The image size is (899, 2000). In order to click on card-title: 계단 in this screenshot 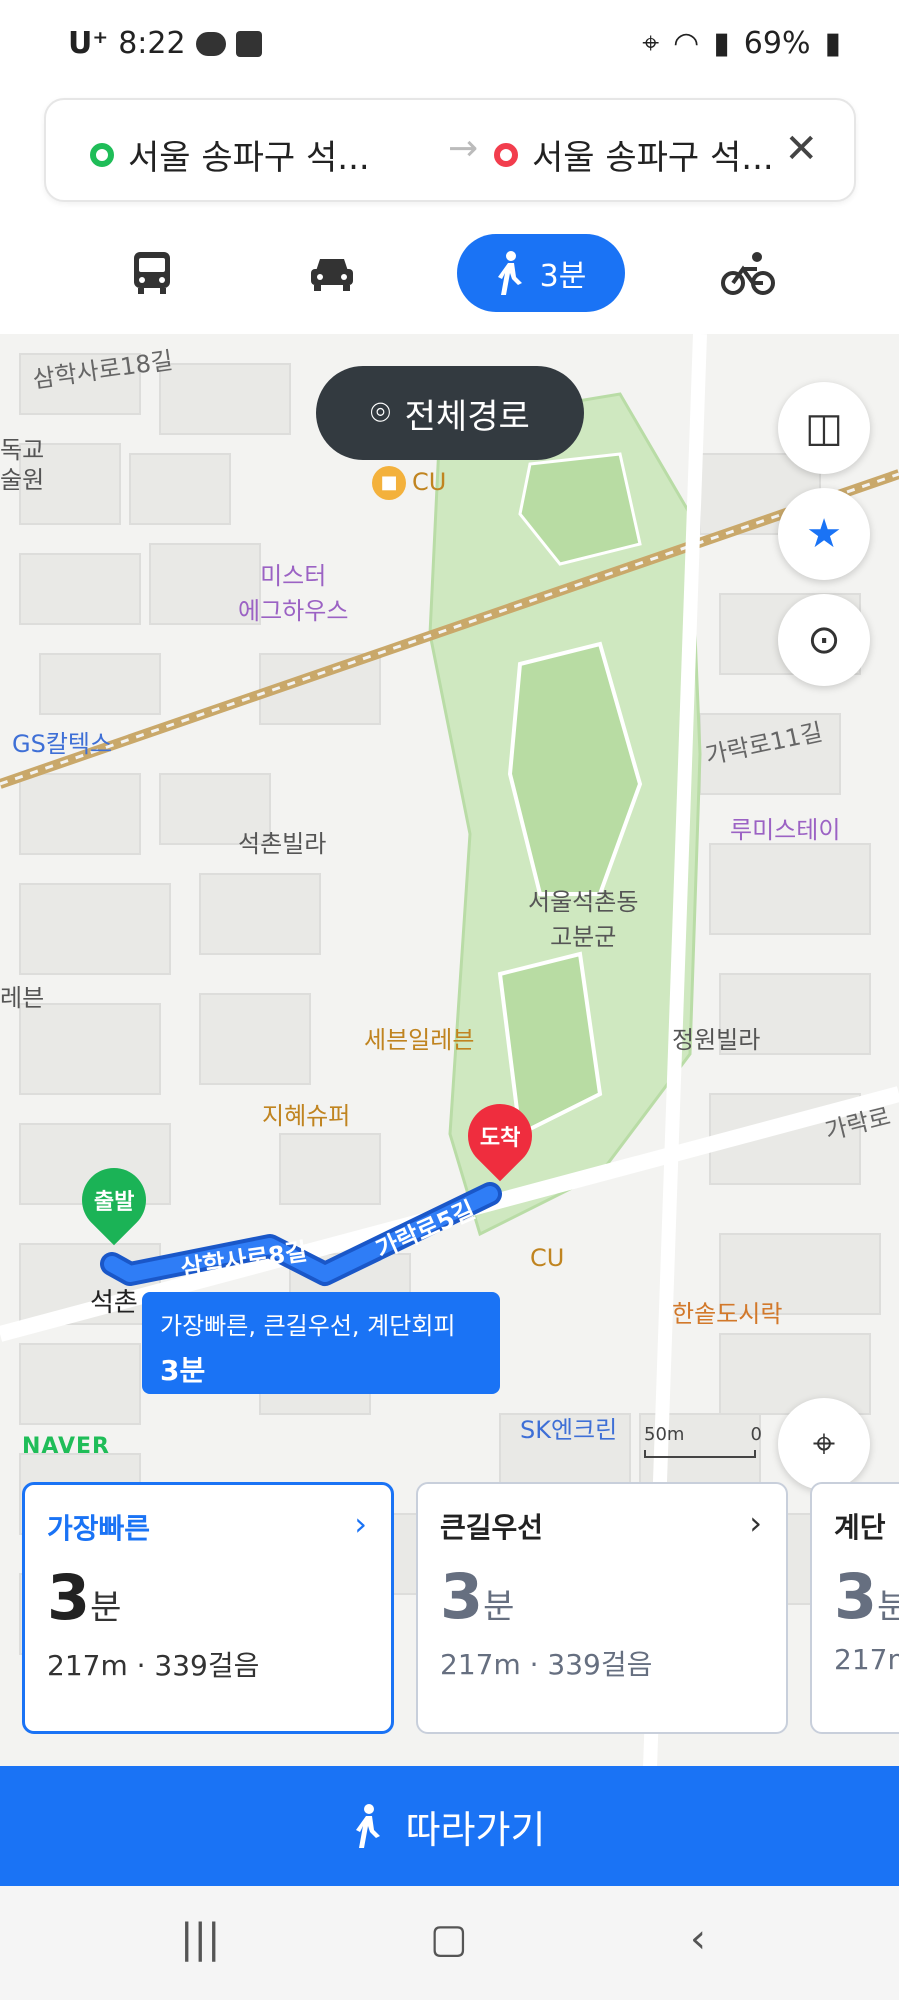, I will do `click(860, 1527)`.